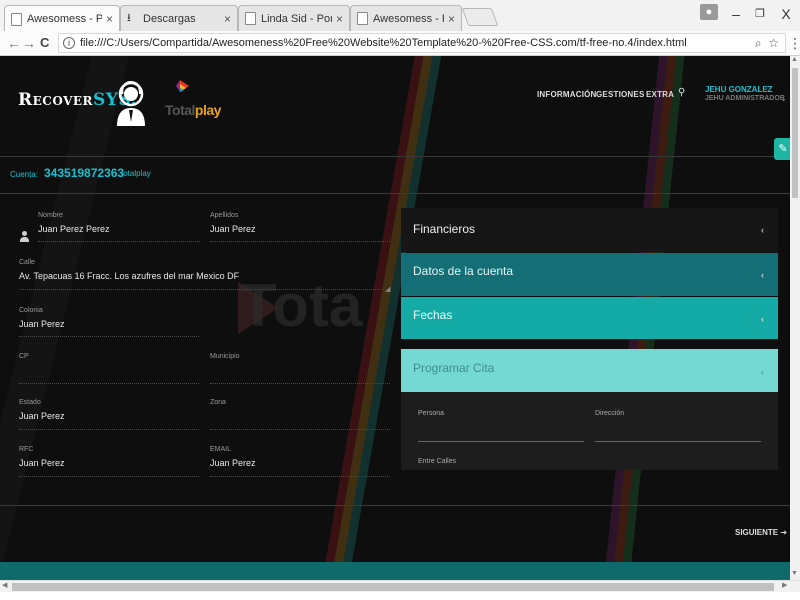  I want to click on browser-tab: Linda Sid - Portafolio ×, so click(294, 18).